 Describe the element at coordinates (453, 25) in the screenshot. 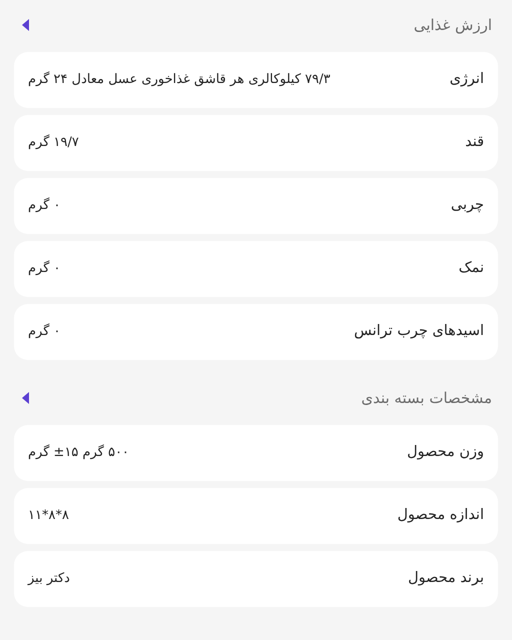

I see `section-title: ارزش غذایی` at that location.